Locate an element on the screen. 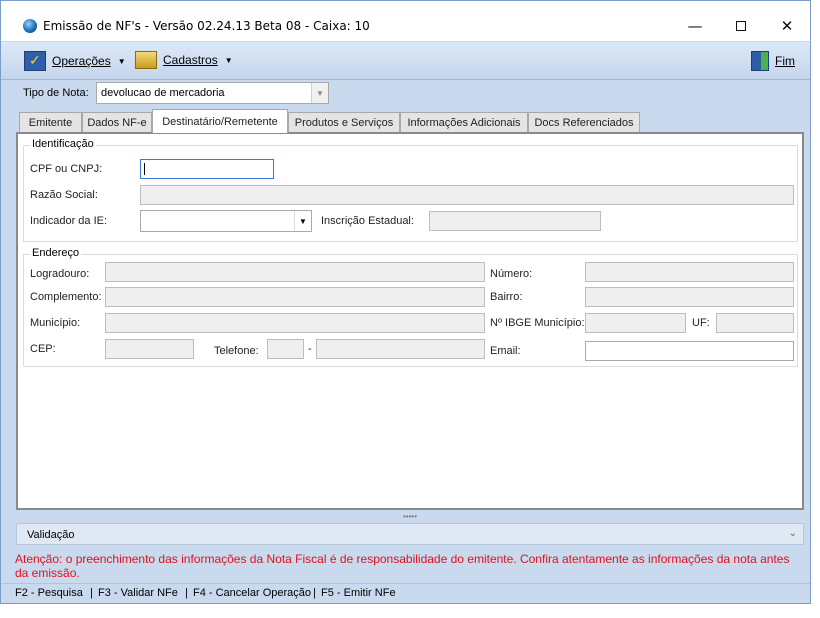 Image resolution: width=820 pixels, height=618 pixels. cep-input is located at coordinates (149, 349).